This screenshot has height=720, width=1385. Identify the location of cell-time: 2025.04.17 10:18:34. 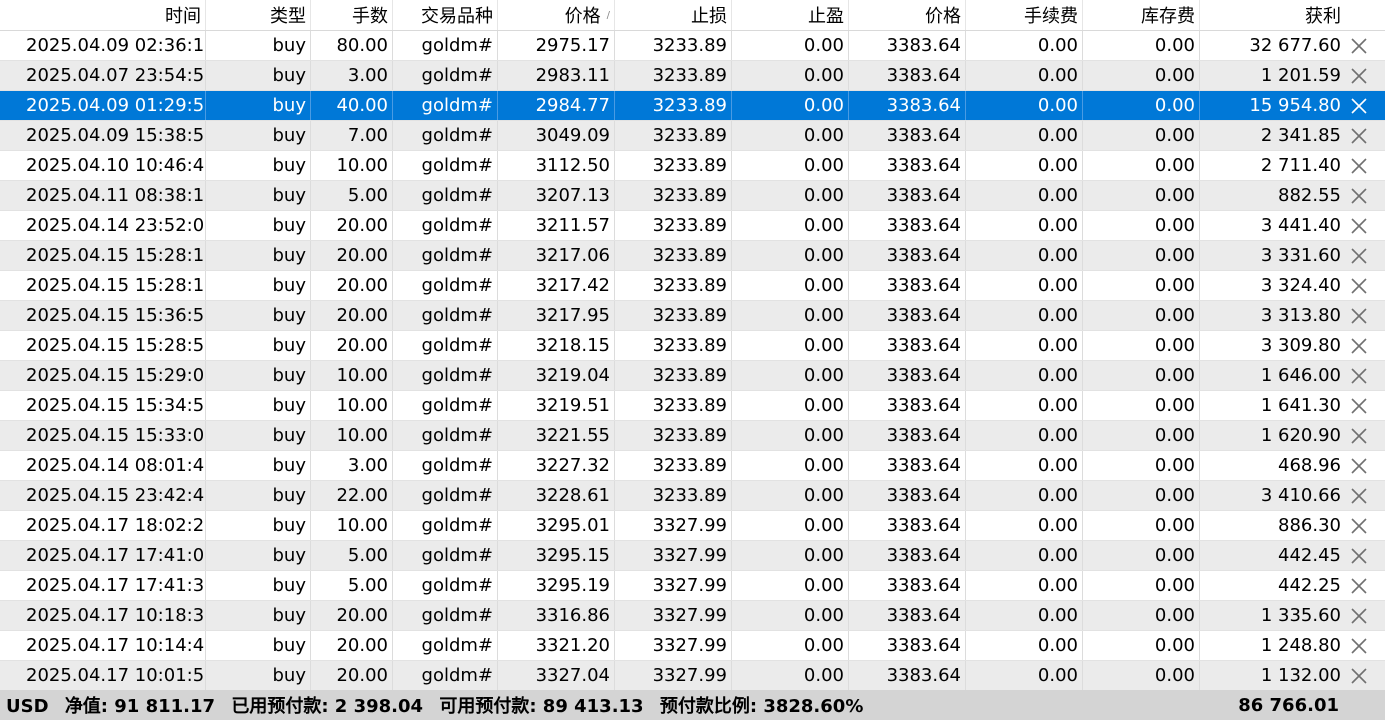
(103, 615).